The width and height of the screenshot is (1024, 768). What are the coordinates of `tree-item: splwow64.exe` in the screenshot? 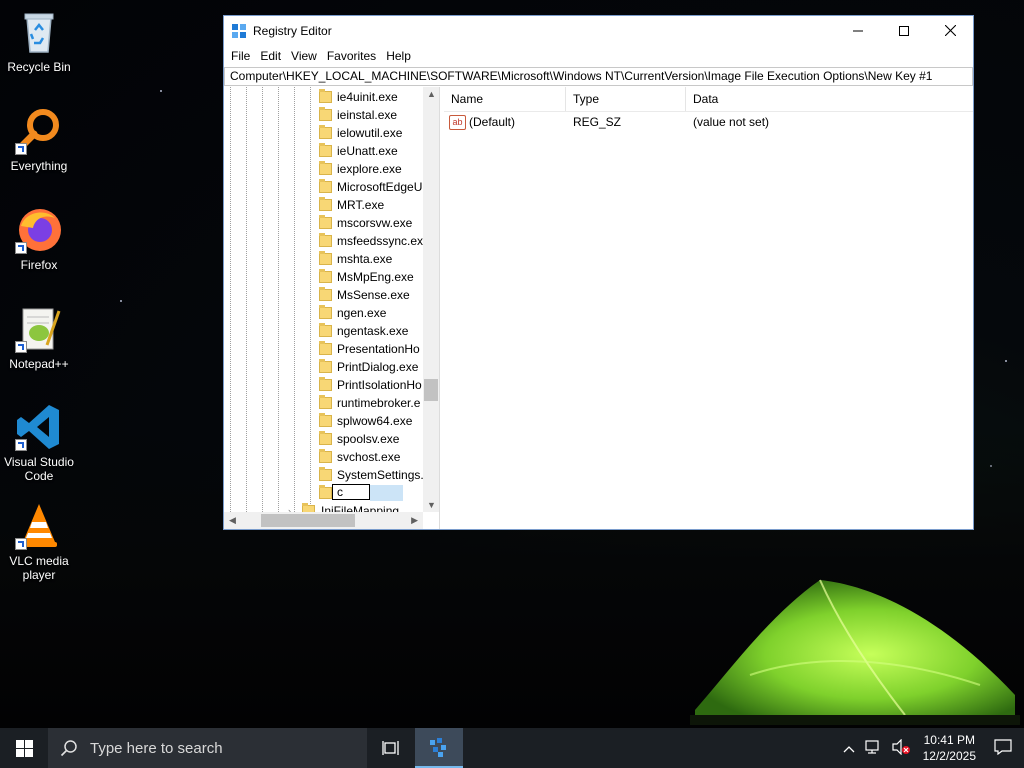 It's located at (323, 421).